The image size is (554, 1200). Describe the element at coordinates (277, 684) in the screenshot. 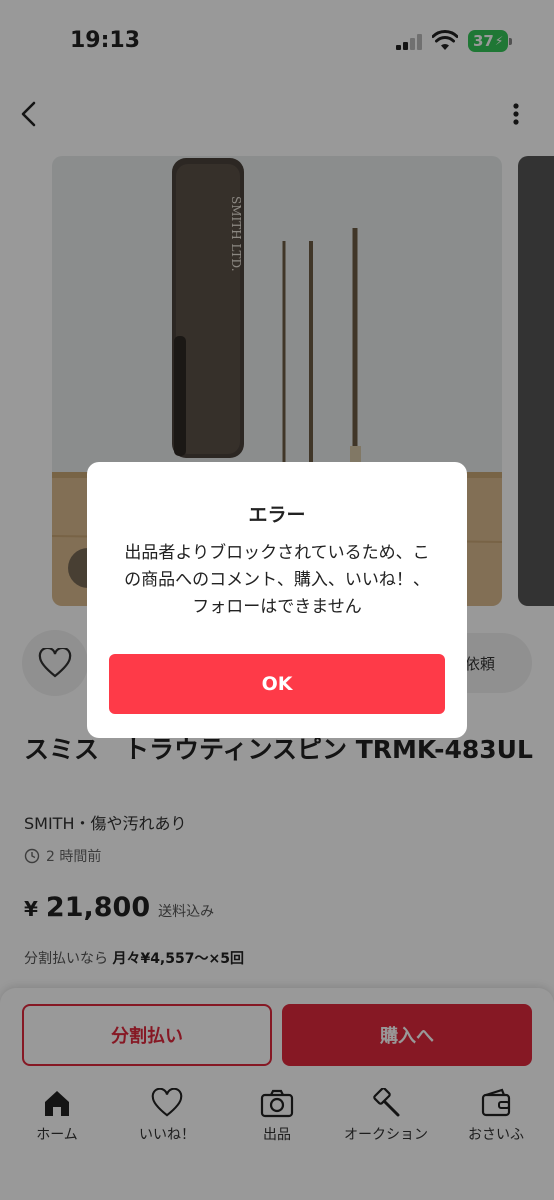

I see `ok-button: OK` at that location.